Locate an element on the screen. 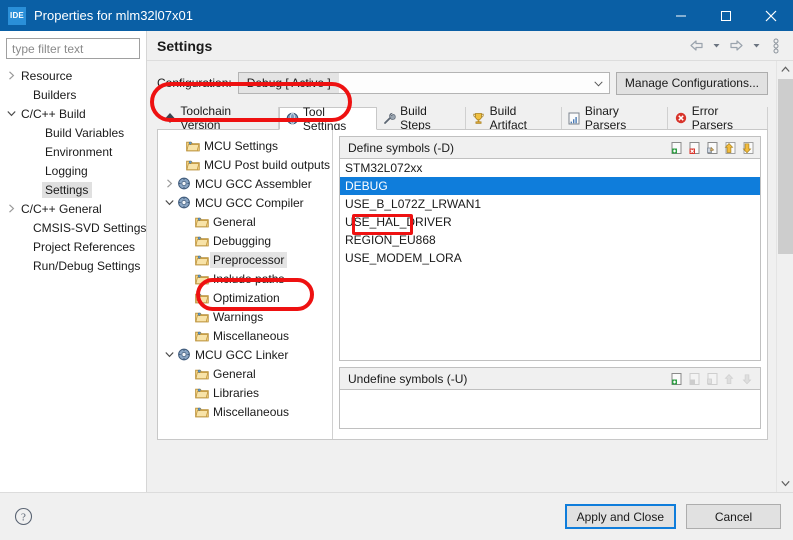  tool-tree-item-mcu-gcc-compiler: MCU GCC Compiler is located at coordinates (245, 202).